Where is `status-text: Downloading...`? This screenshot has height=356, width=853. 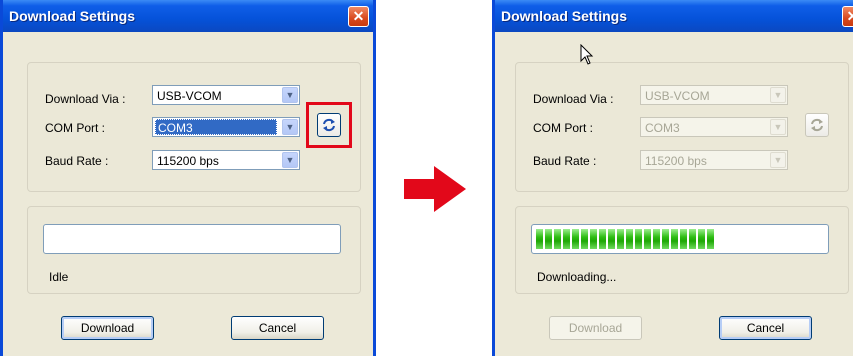
status-text: Downloading... is located at coordinates (577, 277).